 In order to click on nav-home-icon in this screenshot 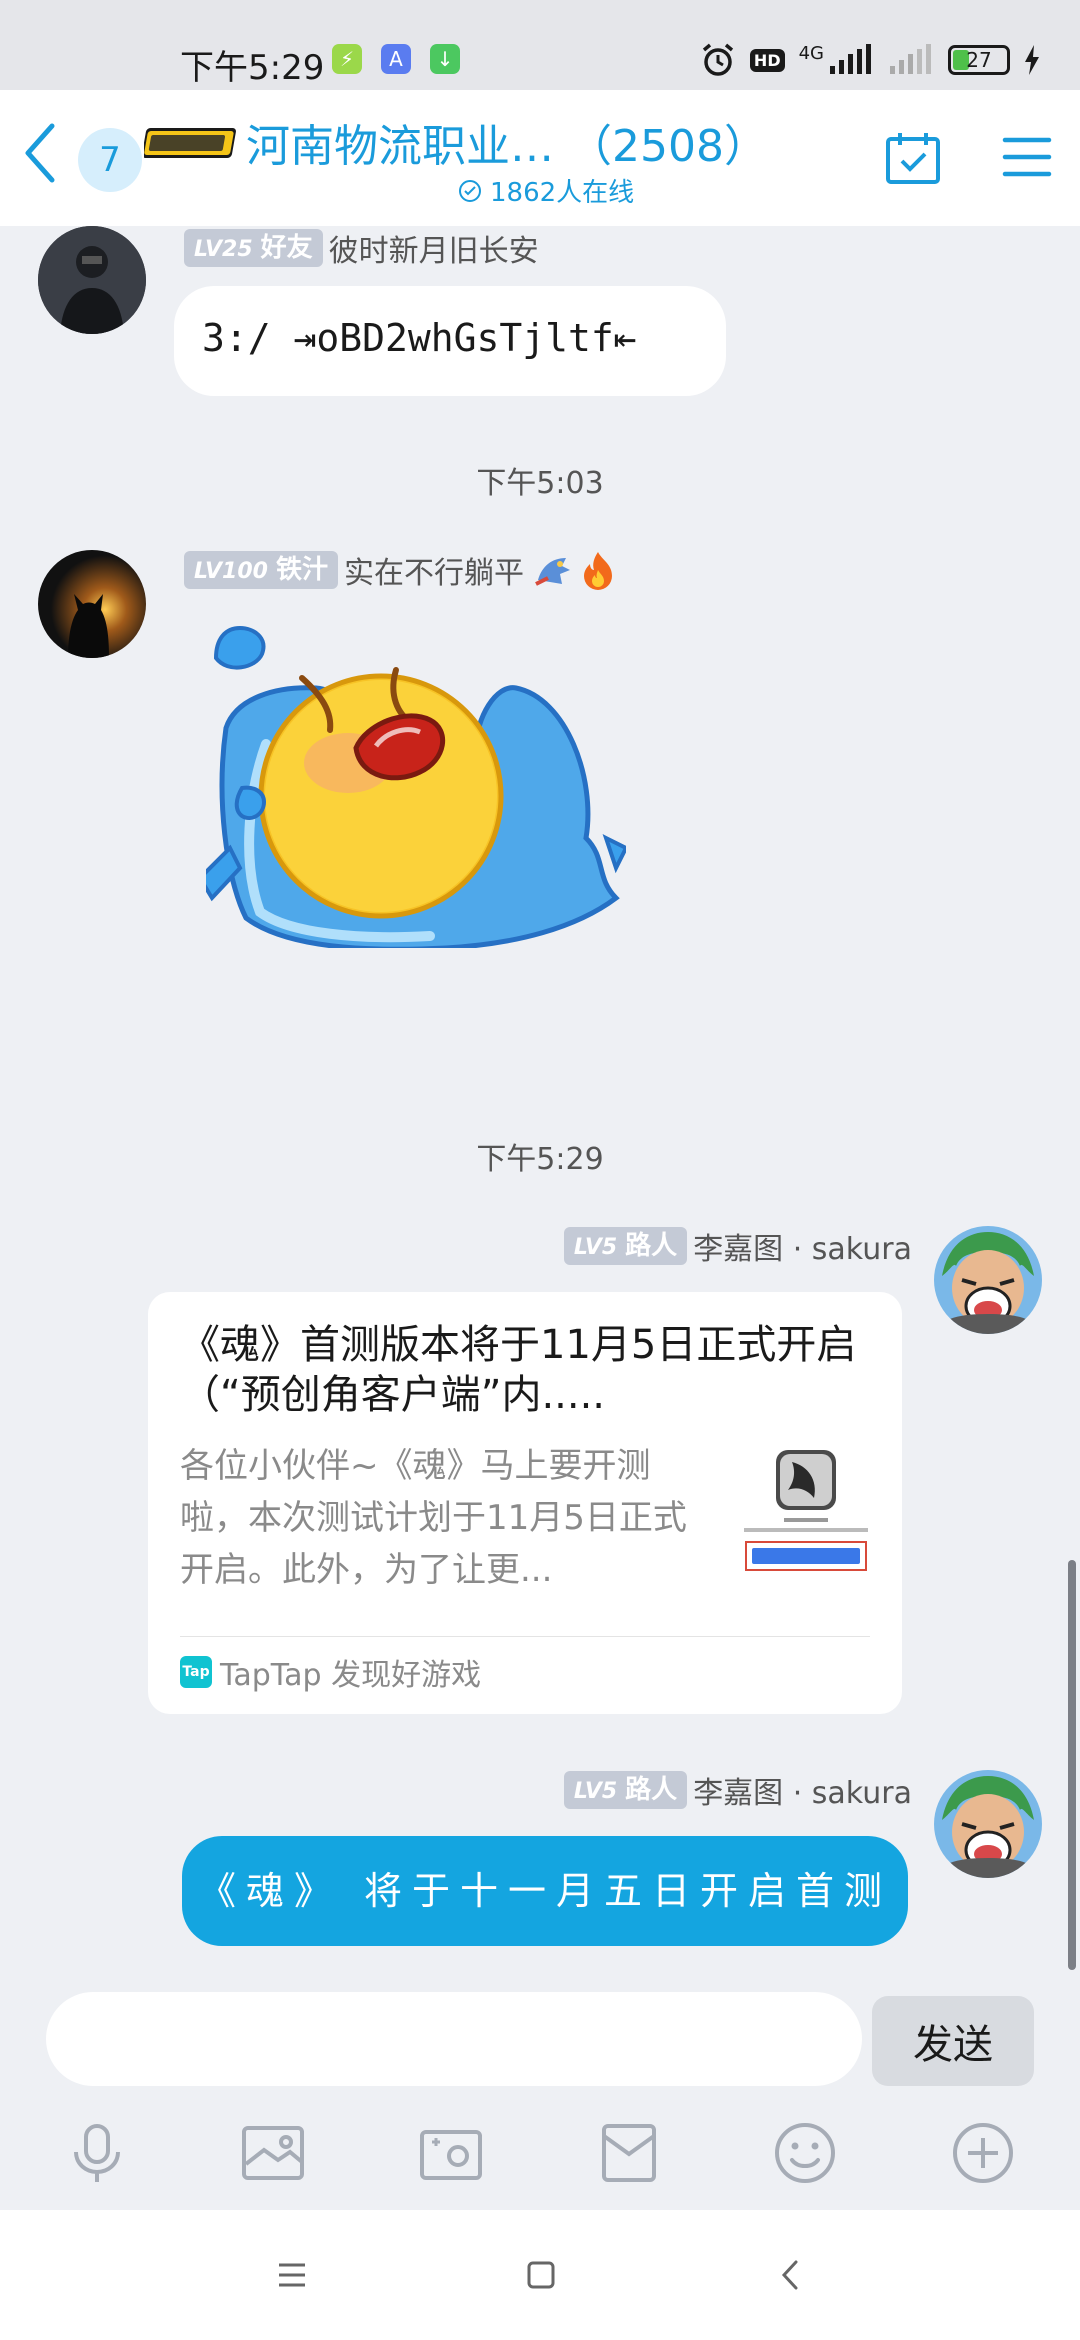, I will do `click(541, 2275)`.